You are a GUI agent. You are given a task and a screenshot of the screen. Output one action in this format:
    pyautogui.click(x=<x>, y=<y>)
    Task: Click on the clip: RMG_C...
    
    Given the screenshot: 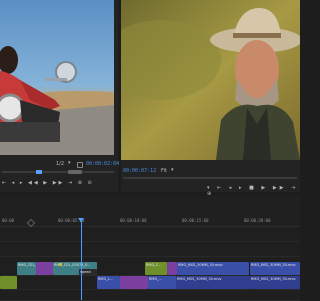 What is the action you would take?
    pyautogui.click(x=156, y=268)
    